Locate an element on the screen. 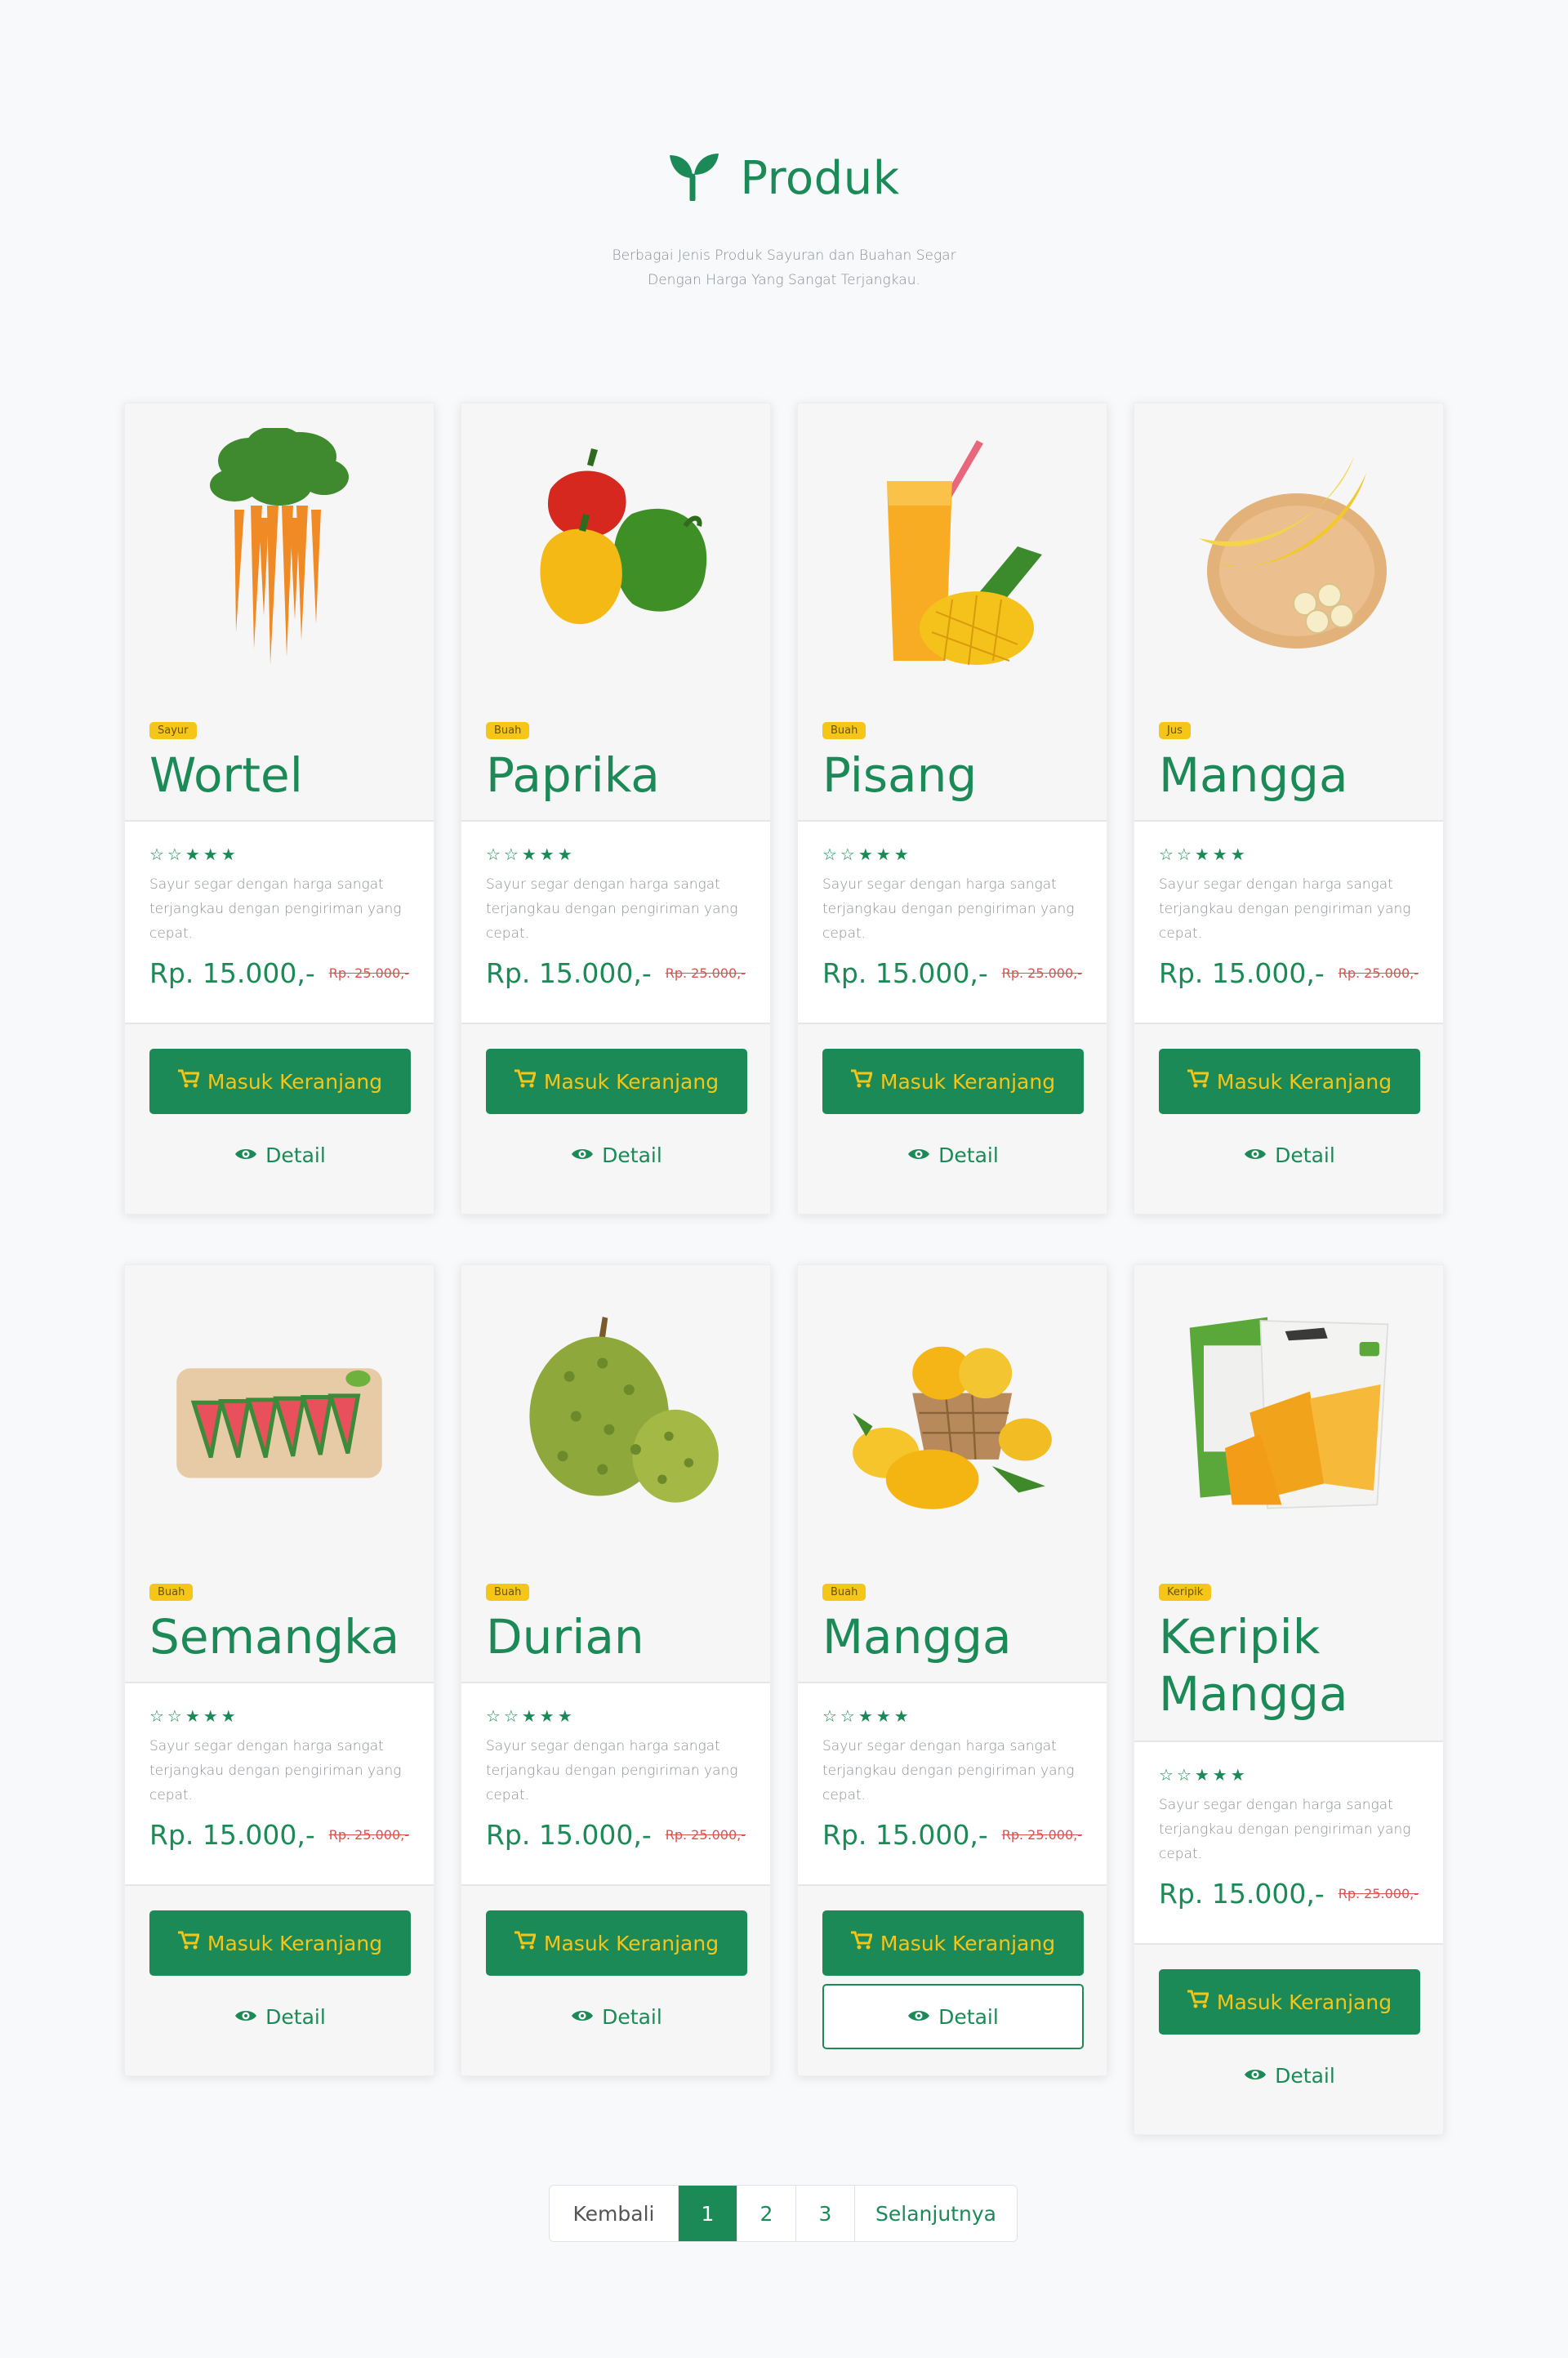 The image size is (1568, 2358). product-name: Keripik Mangga is located at coordinates (1253, 1665).